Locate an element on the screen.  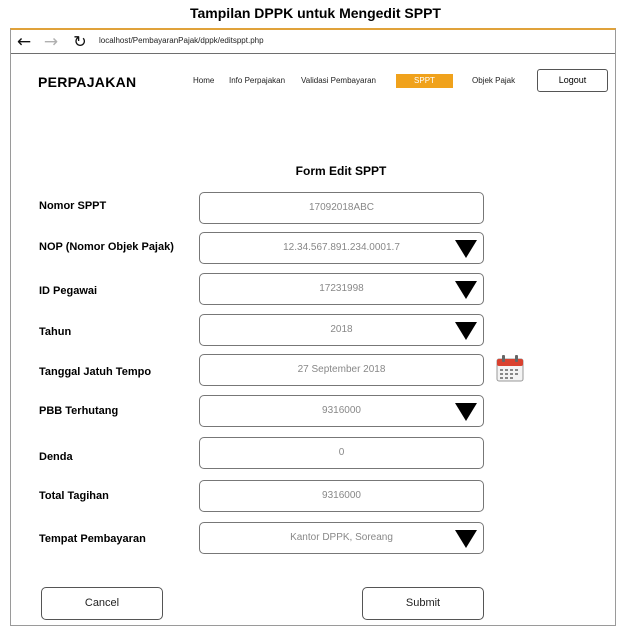
tanggal-jatuh-tempo-input: 27 September 2018 is located at coordinates (341, 370).